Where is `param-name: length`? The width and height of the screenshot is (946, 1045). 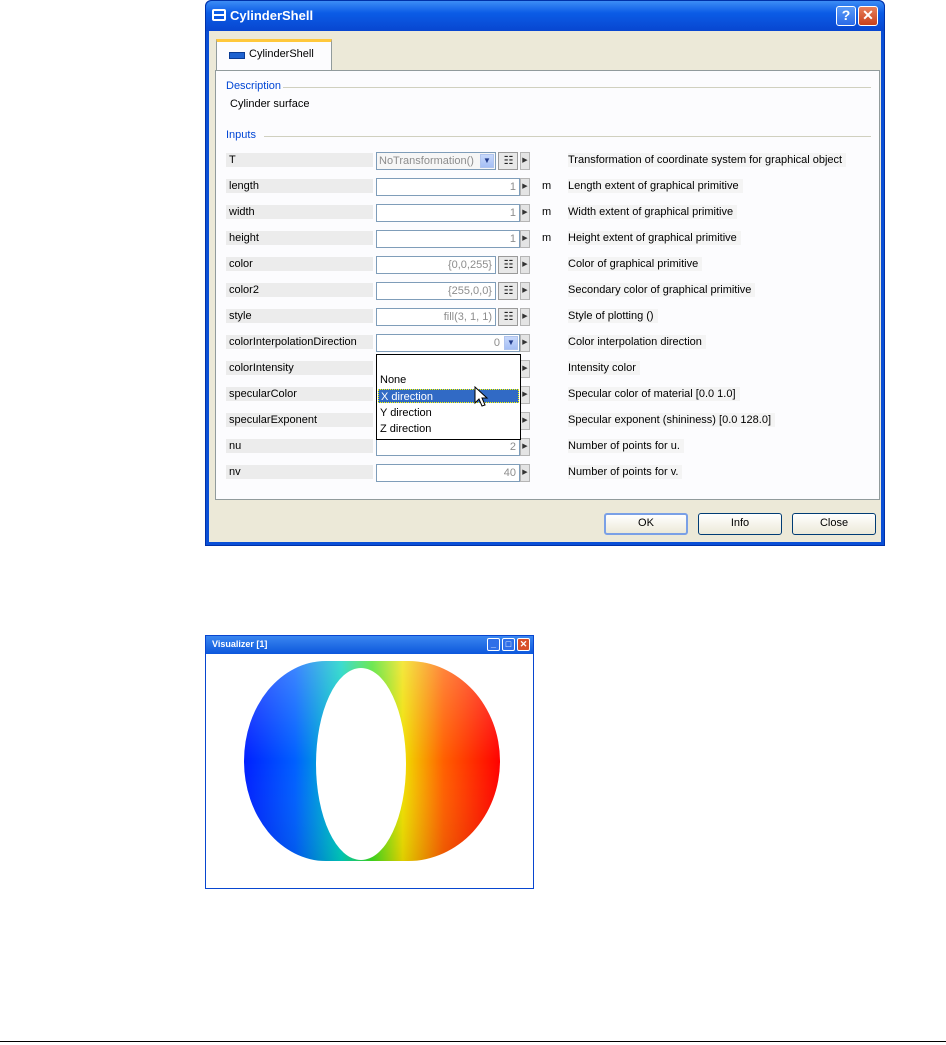
param-name: length is located at coordinates (299, 186).